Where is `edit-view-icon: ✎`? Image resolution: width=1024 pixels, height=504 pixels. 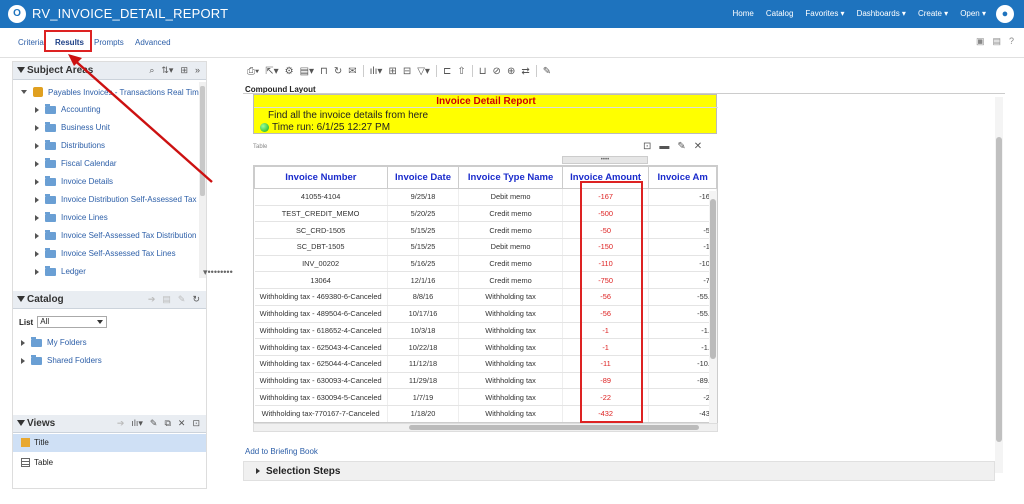
edit-view-icon: ✎ is located at coordinates (154, 423).